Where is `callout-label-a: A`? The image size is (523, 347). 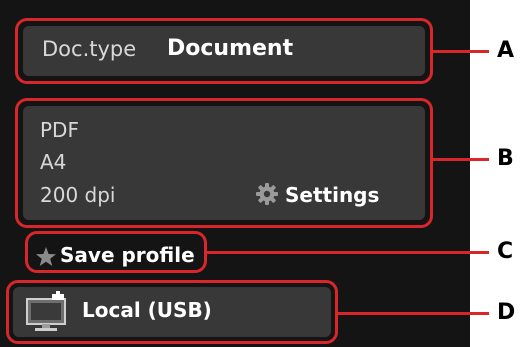
callout-label-a: A is located at coordinates (506, 50).